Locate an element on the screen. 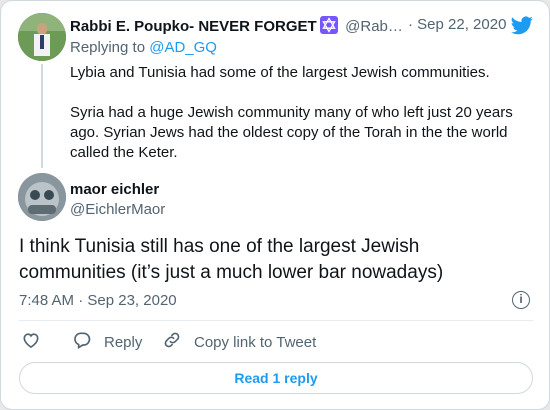 Image resolution: width=550 pixels, height=410 pixels. twitter-bird-icon is located at coordinates (522, 28).